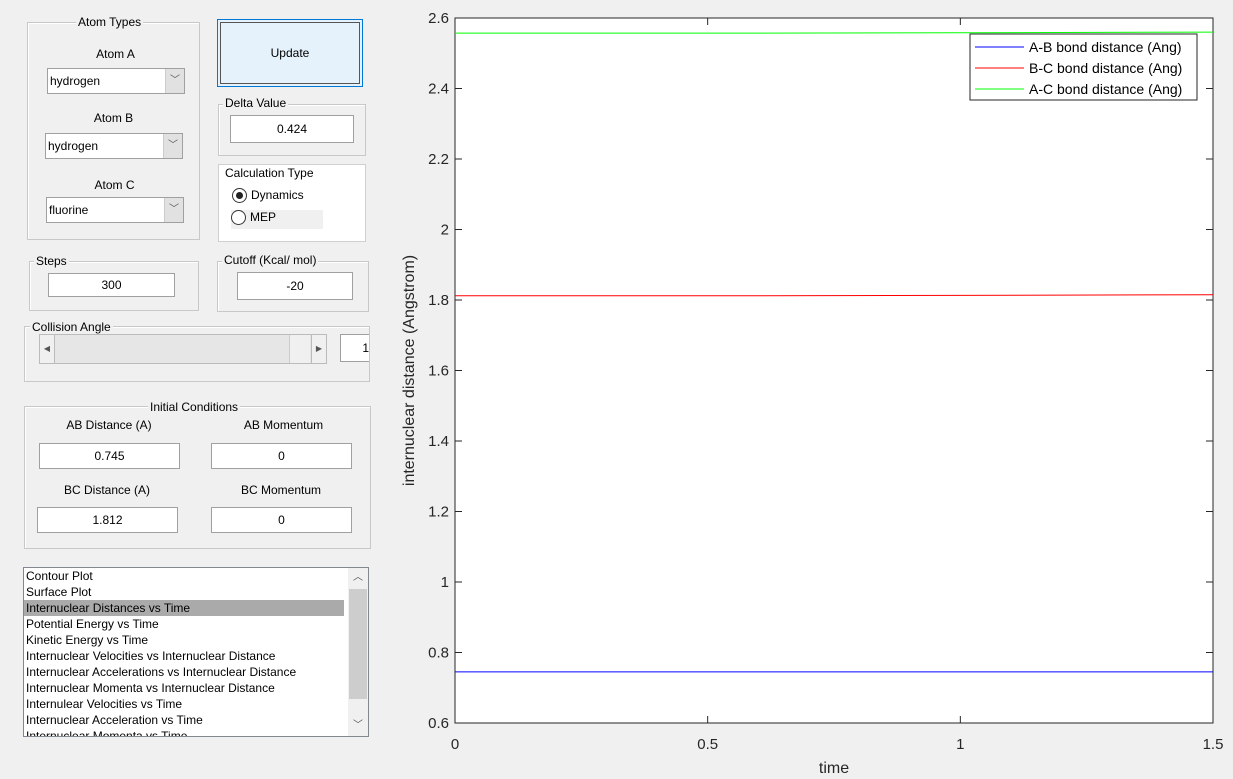 The width and height of the screenshot is (1233, 779). Describe the element at coordinates (109, 456) in the screenshot. I see `ab-distance-input: 0.745` at that location.